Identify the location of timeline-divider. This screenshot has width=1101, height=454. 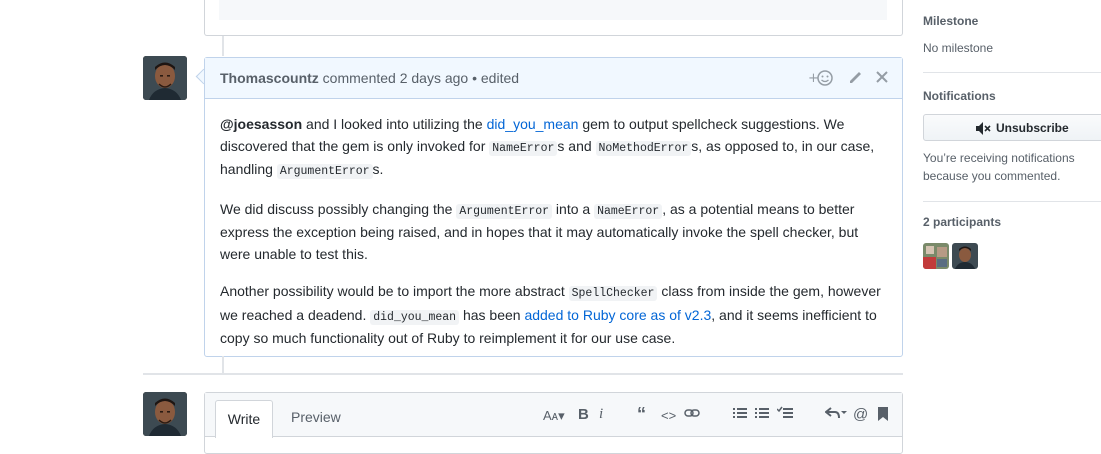
(523, 374).